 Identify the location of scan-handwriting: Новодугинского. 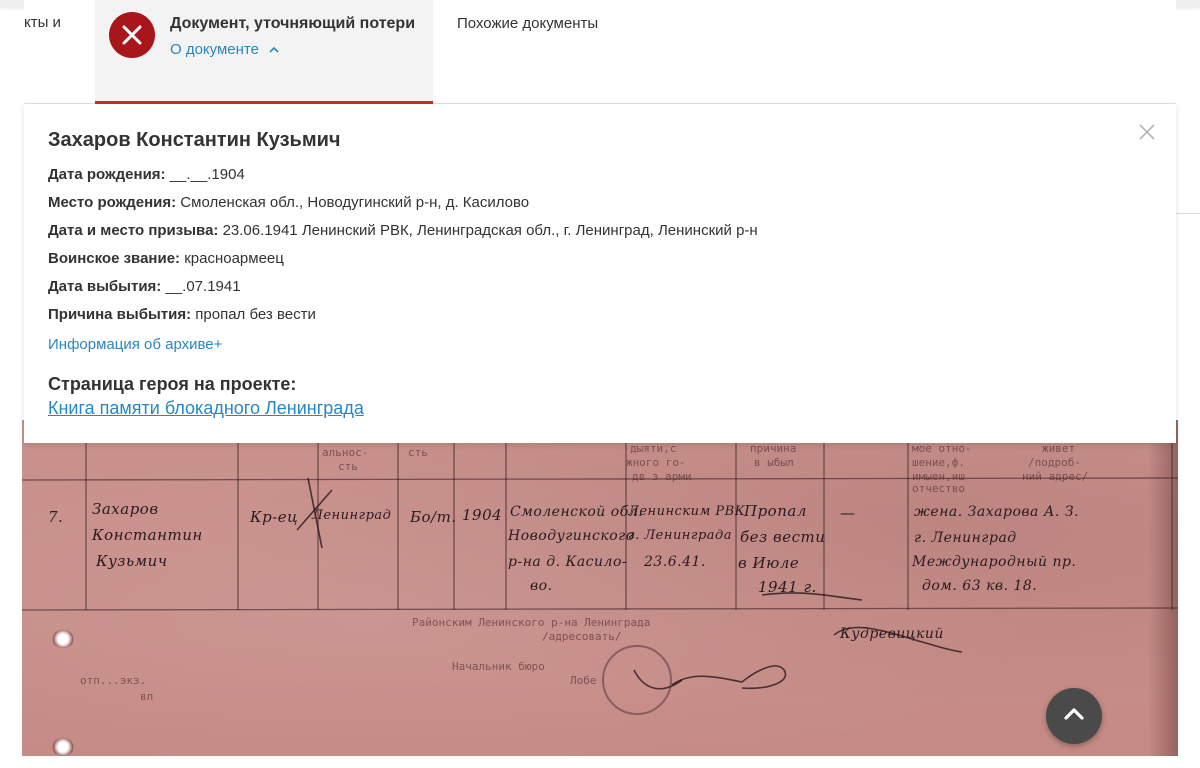
(571, 536).